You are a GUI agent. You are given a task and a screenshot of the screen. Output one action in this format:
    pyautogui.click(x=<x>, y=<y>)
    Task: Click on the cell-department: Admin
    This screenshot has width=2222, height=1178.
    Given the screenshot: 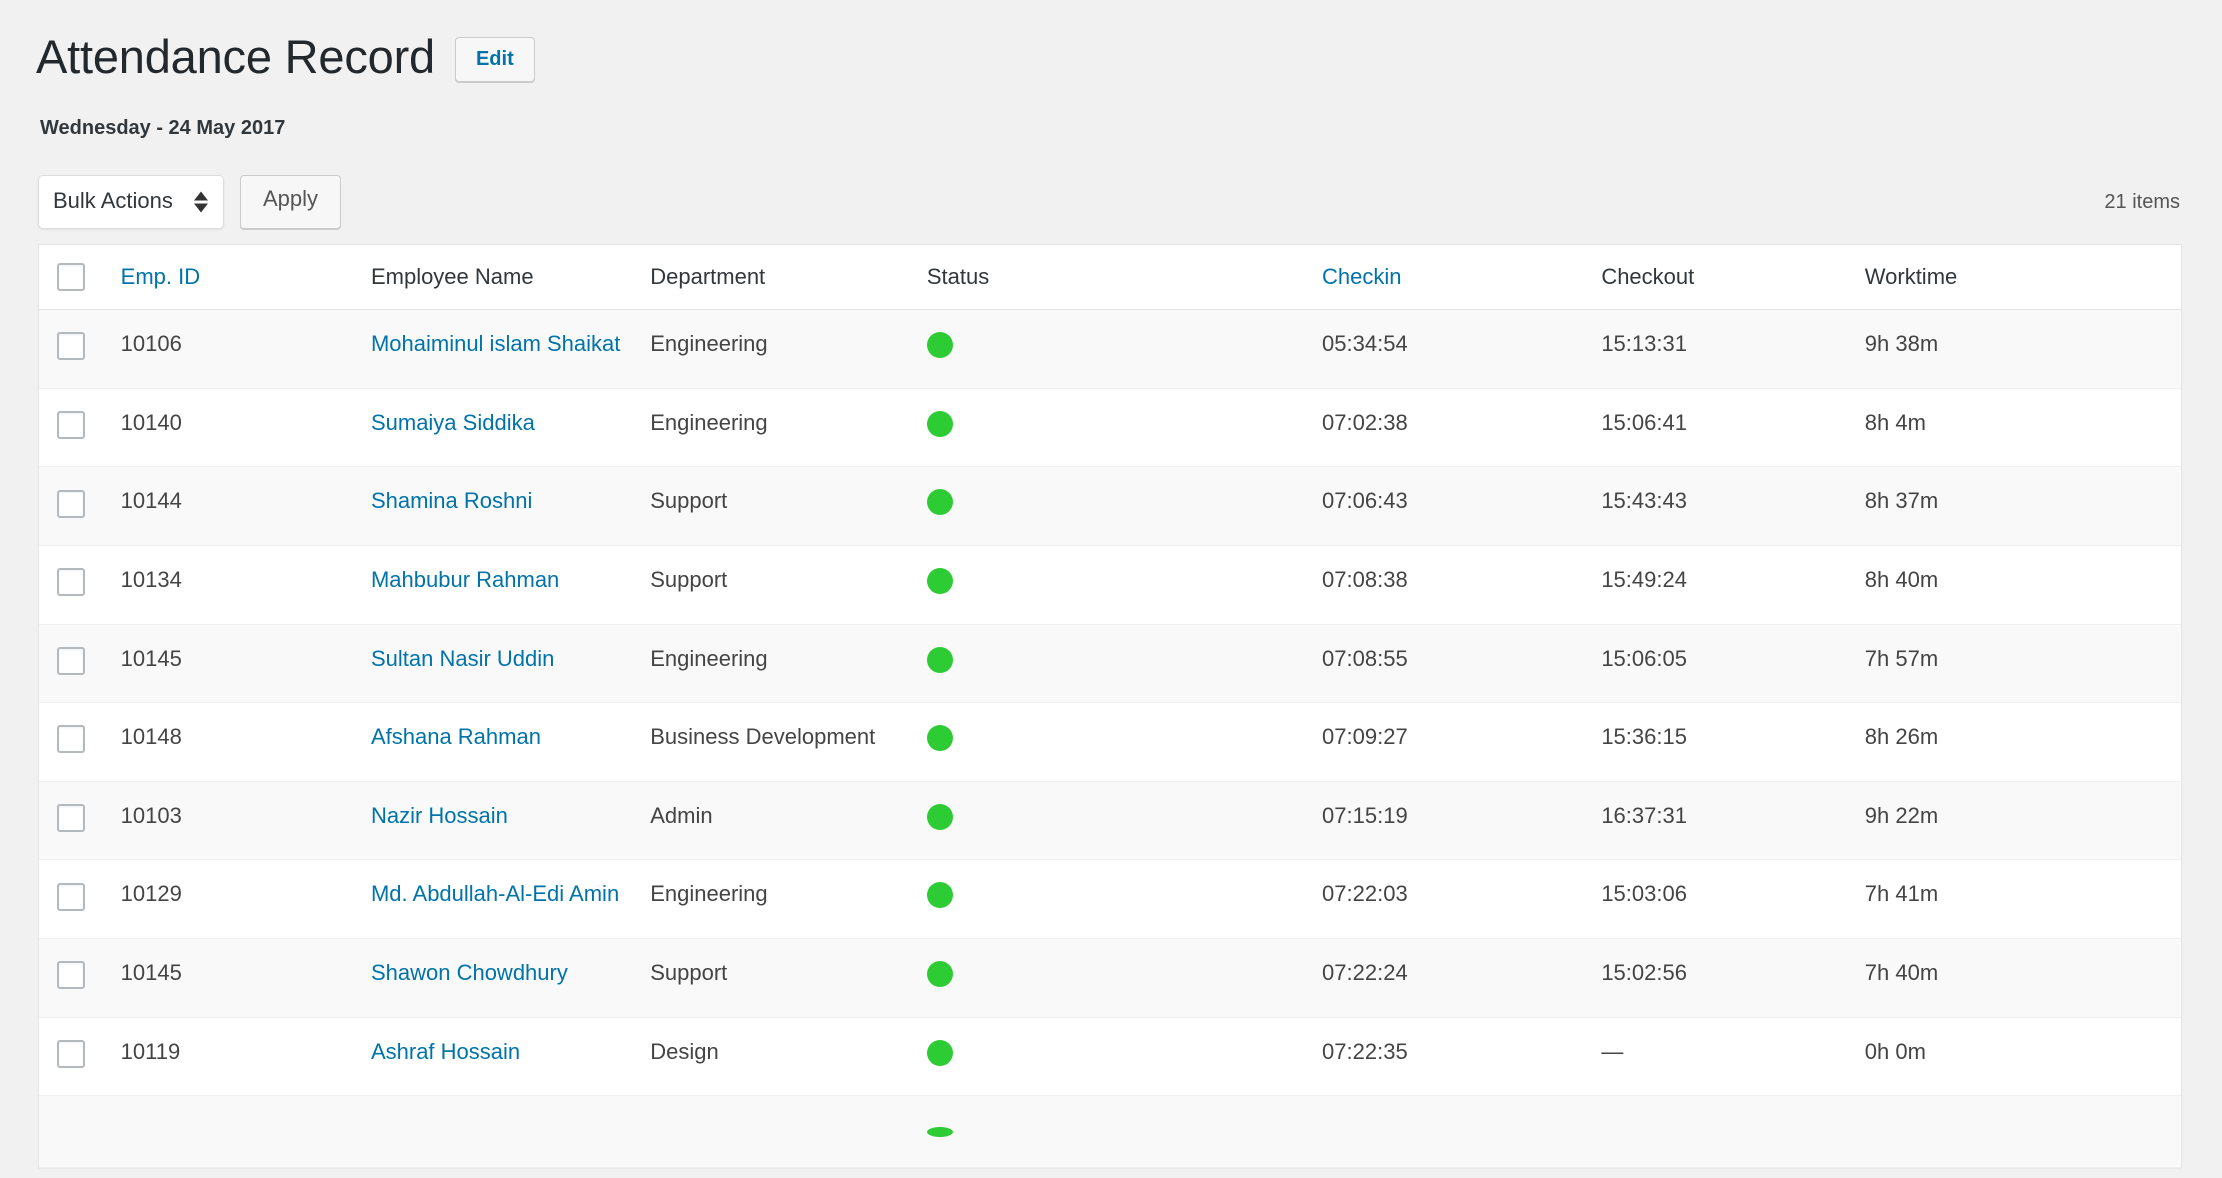 What is the action you would take?
    pyautogui.click(x=788, y=821)
    